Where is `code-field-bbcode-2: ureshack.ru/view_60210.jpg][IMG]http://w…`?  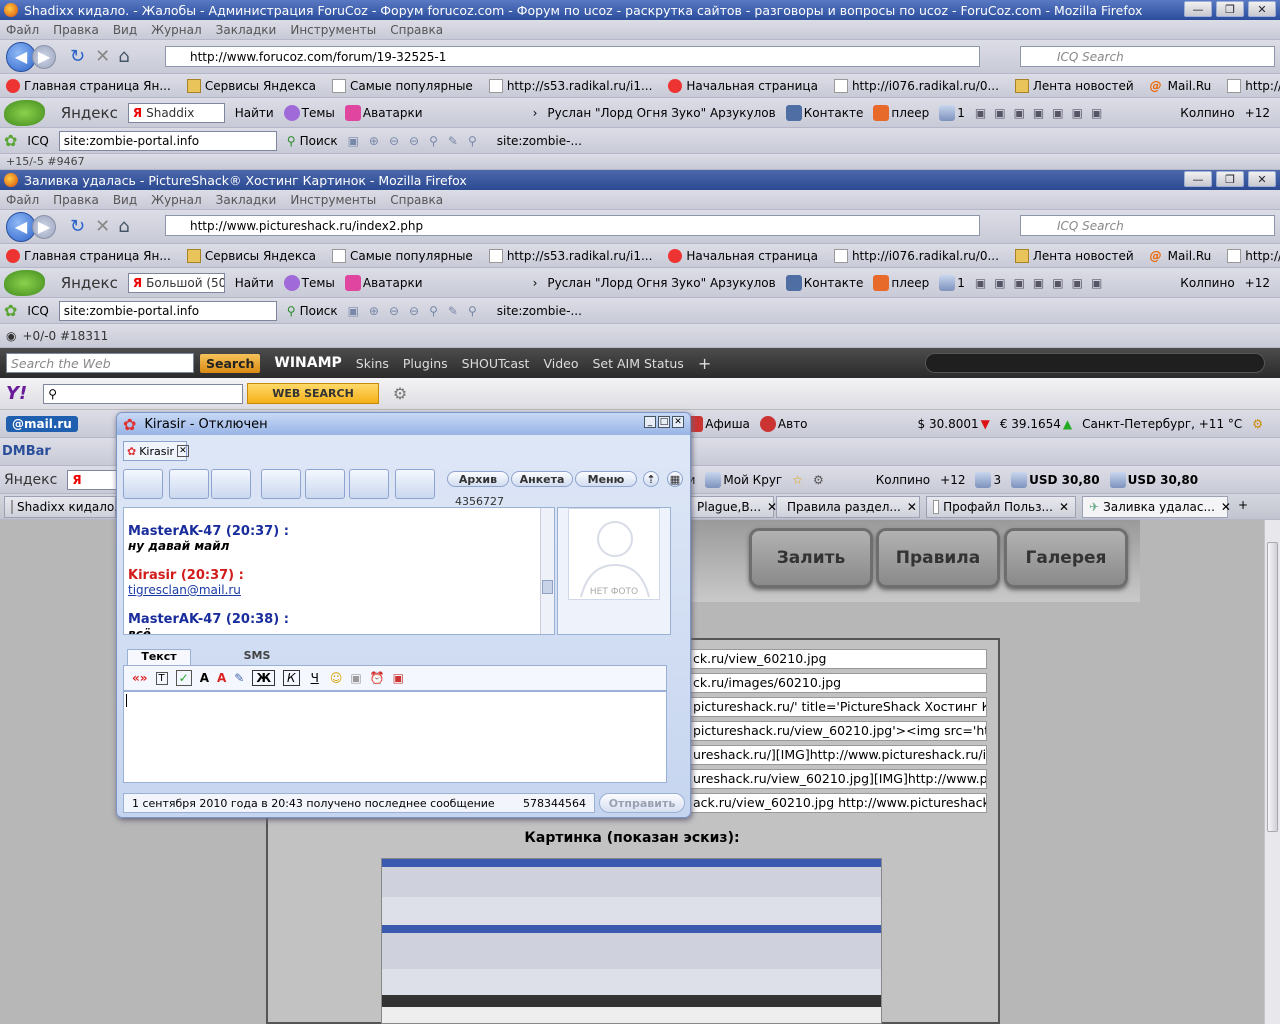 code-field-bbcode-2: ureshack.ru/view_60210.jpg][IMG]http://w… is located at coordinates (838, 779).